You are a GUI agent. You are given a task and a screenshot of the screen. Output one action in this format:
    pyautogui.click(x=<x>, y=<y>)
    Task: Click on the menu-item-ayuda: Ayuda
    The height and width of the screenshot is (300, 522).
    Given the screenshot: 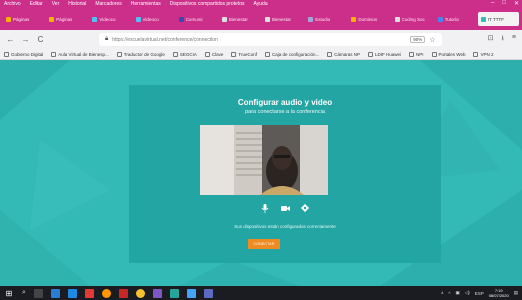 What is the action you would take?
    pyautogui.click(x=261, y=4)
    